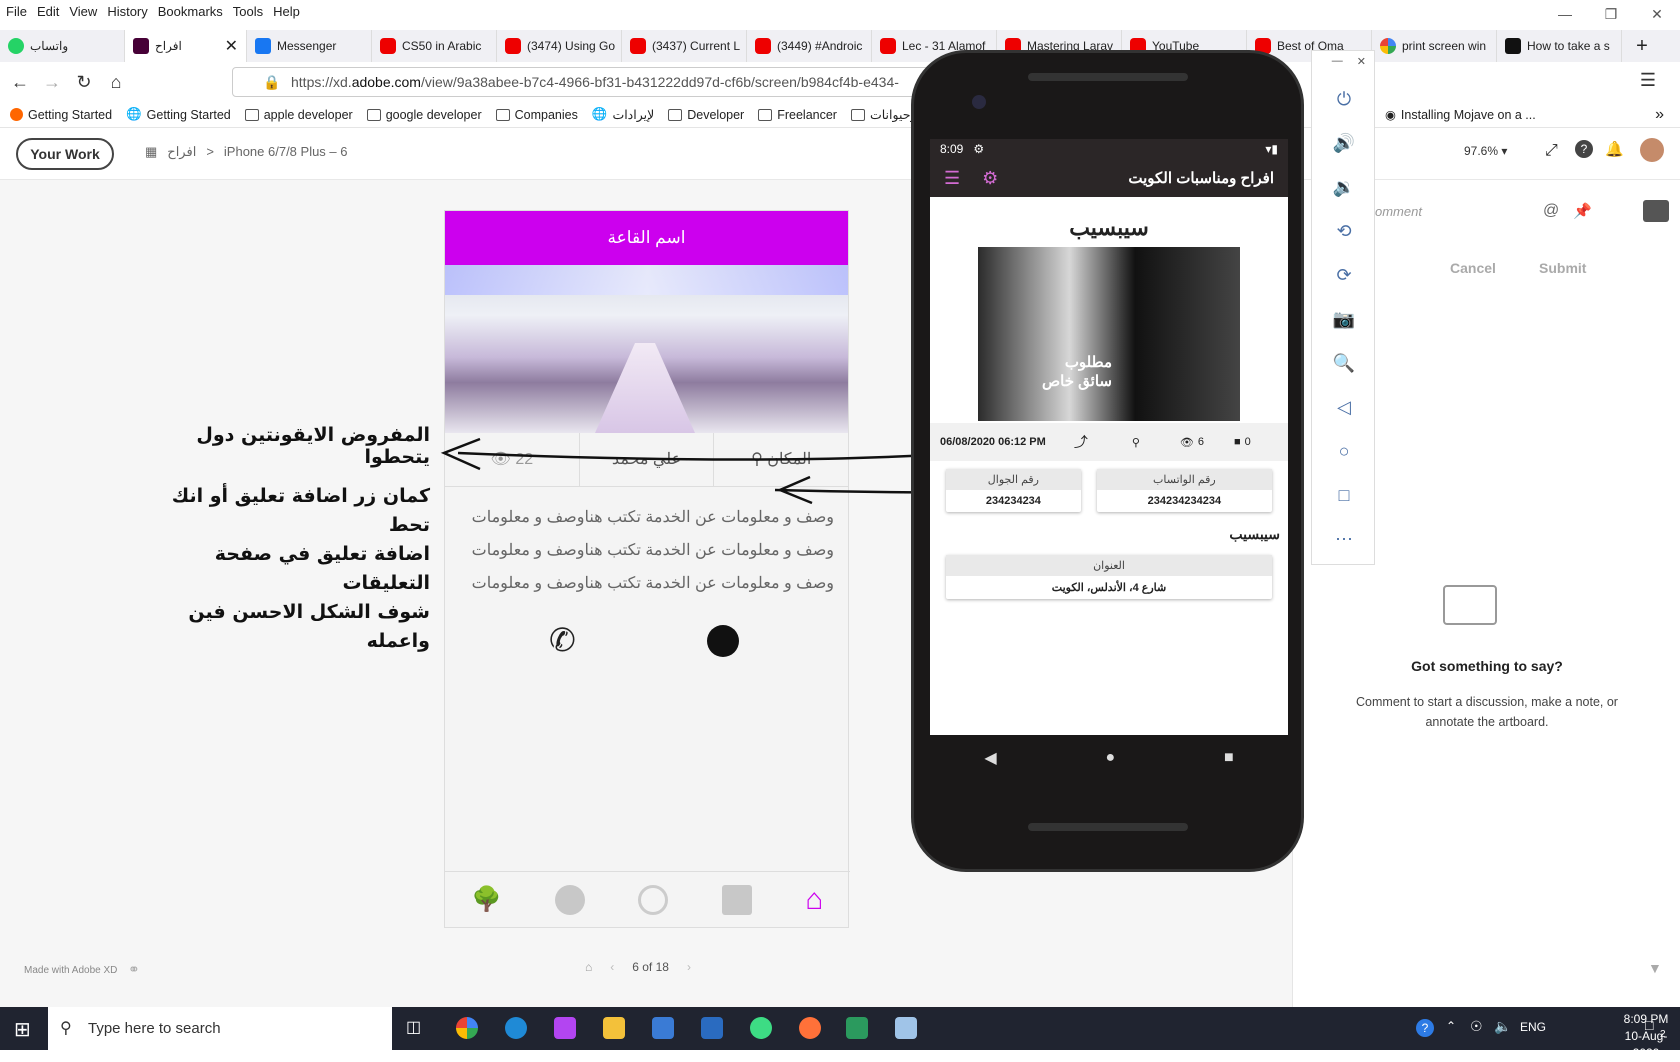  I want to click on bookmark-folder: Companies, so click(536, 115).